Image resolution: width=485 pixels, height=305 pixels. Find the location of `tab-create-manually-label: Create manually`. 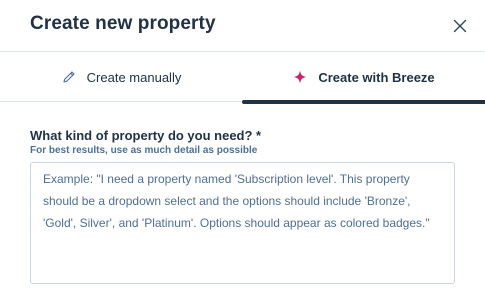

tab-create-manually-label: Create manually is located at coordinates (134, 77).